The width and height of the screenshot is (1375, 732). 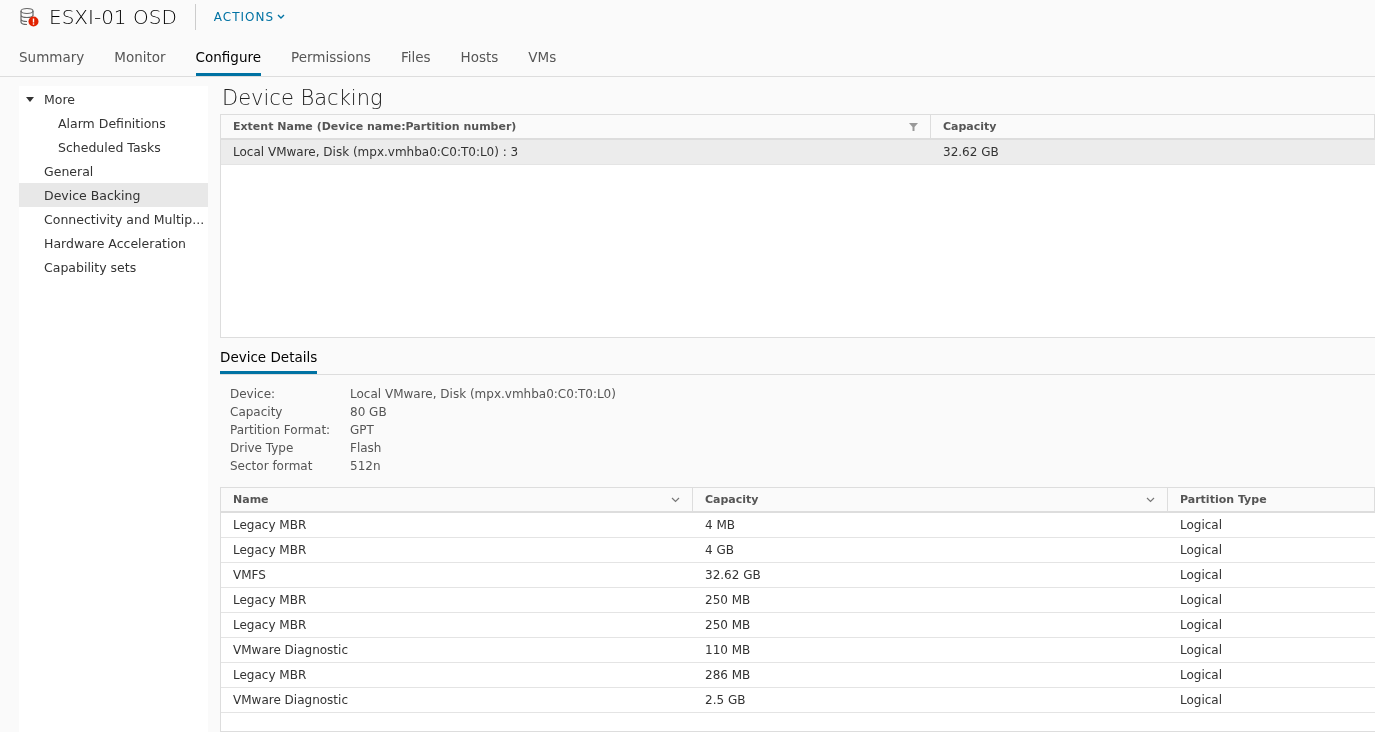 I want to click on tab: Hosts, so click(x=479, y=62).